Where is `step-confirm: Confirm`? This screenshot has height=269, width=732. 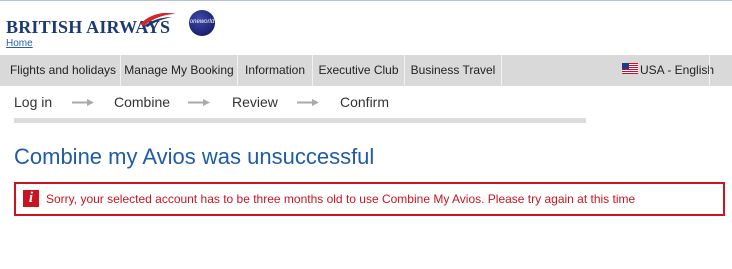
step-confirm: Confirm is located at coordinates (365, 102).